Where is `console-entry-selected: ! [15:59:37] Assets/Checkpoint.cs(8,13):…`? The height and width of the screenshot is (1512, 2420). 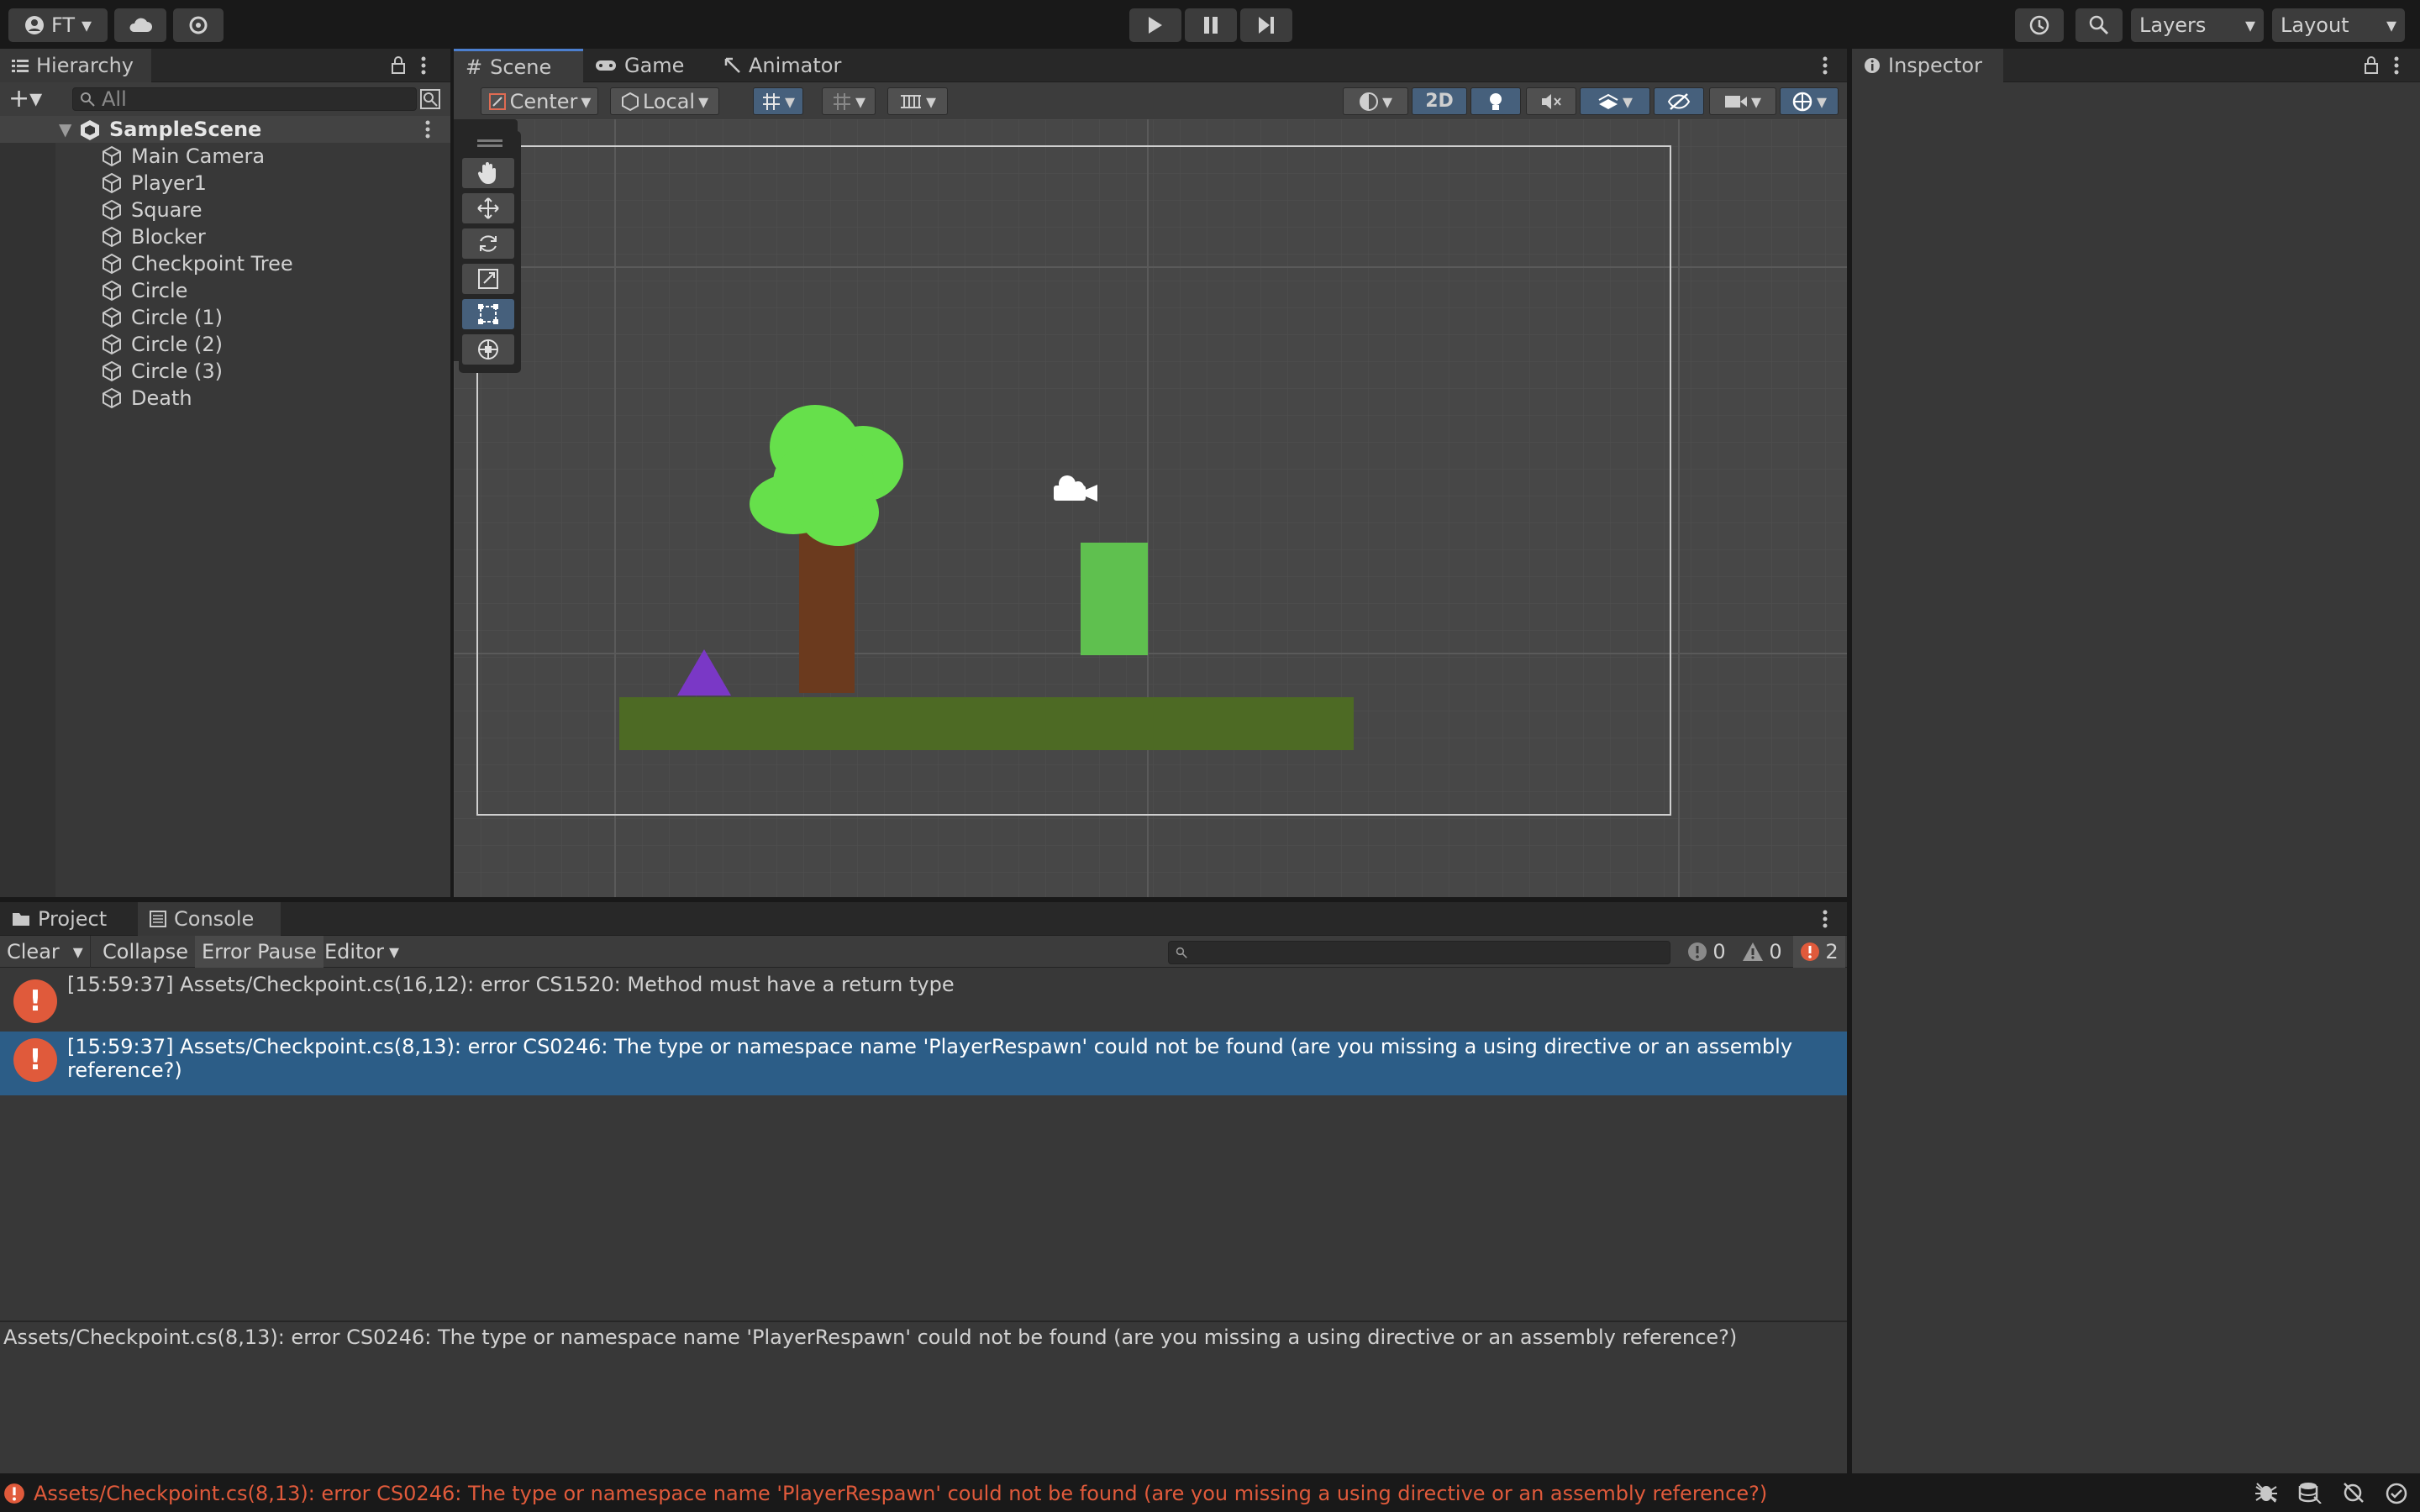
console-entry-selected: ! [15:59:37] Assets/Checkpoint.cs(8,13):… is located at coordinates (924, 1063).